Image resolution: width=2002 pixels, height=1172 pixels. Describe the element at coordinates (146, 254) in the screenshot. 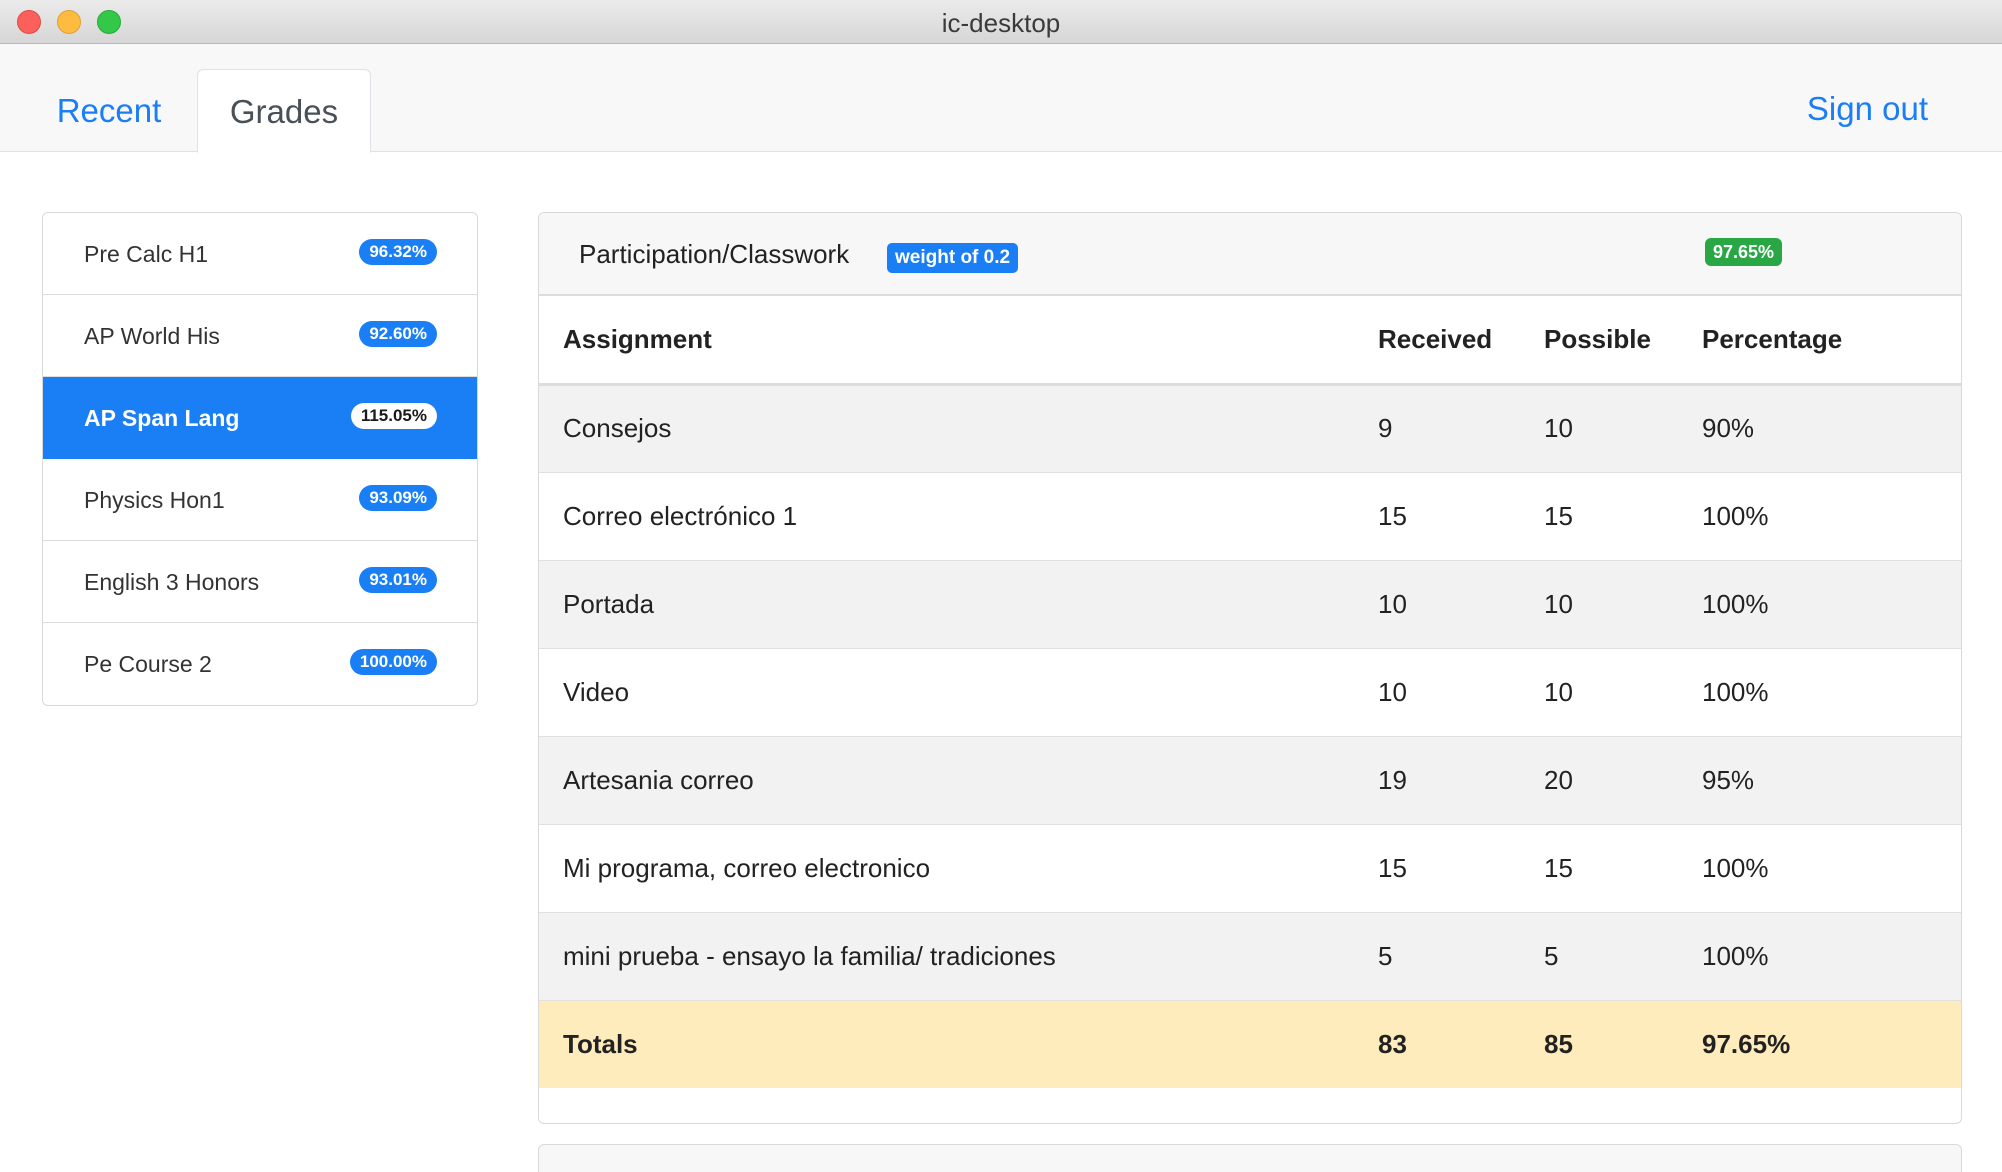

I see `course-name: Pre Calc H1` at that location.